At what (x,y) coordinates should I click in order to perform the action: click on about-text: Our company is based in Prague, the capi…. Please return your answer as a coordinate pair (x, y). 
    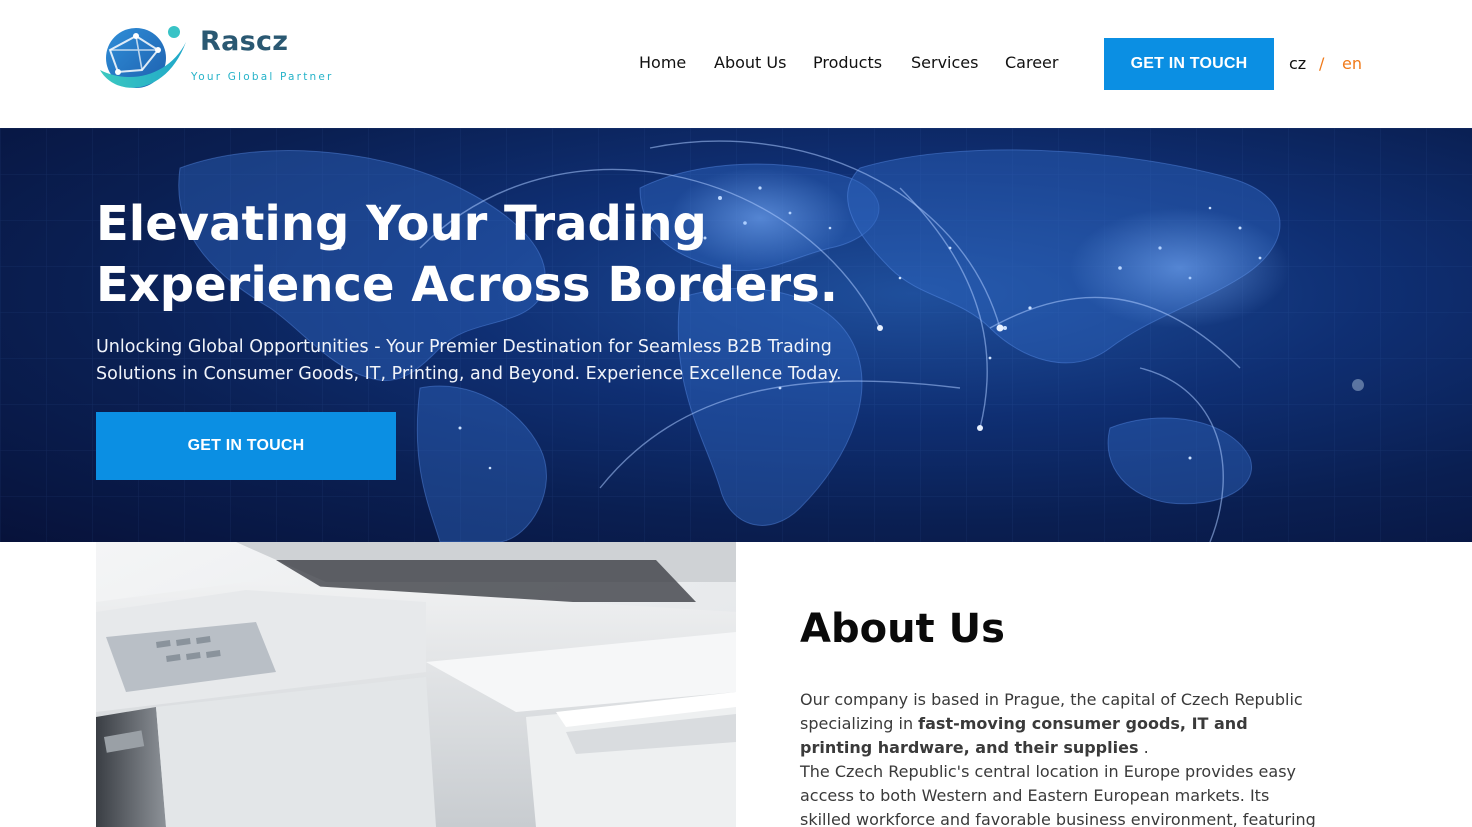
    Looking at the image, I should click on (1060, 757).